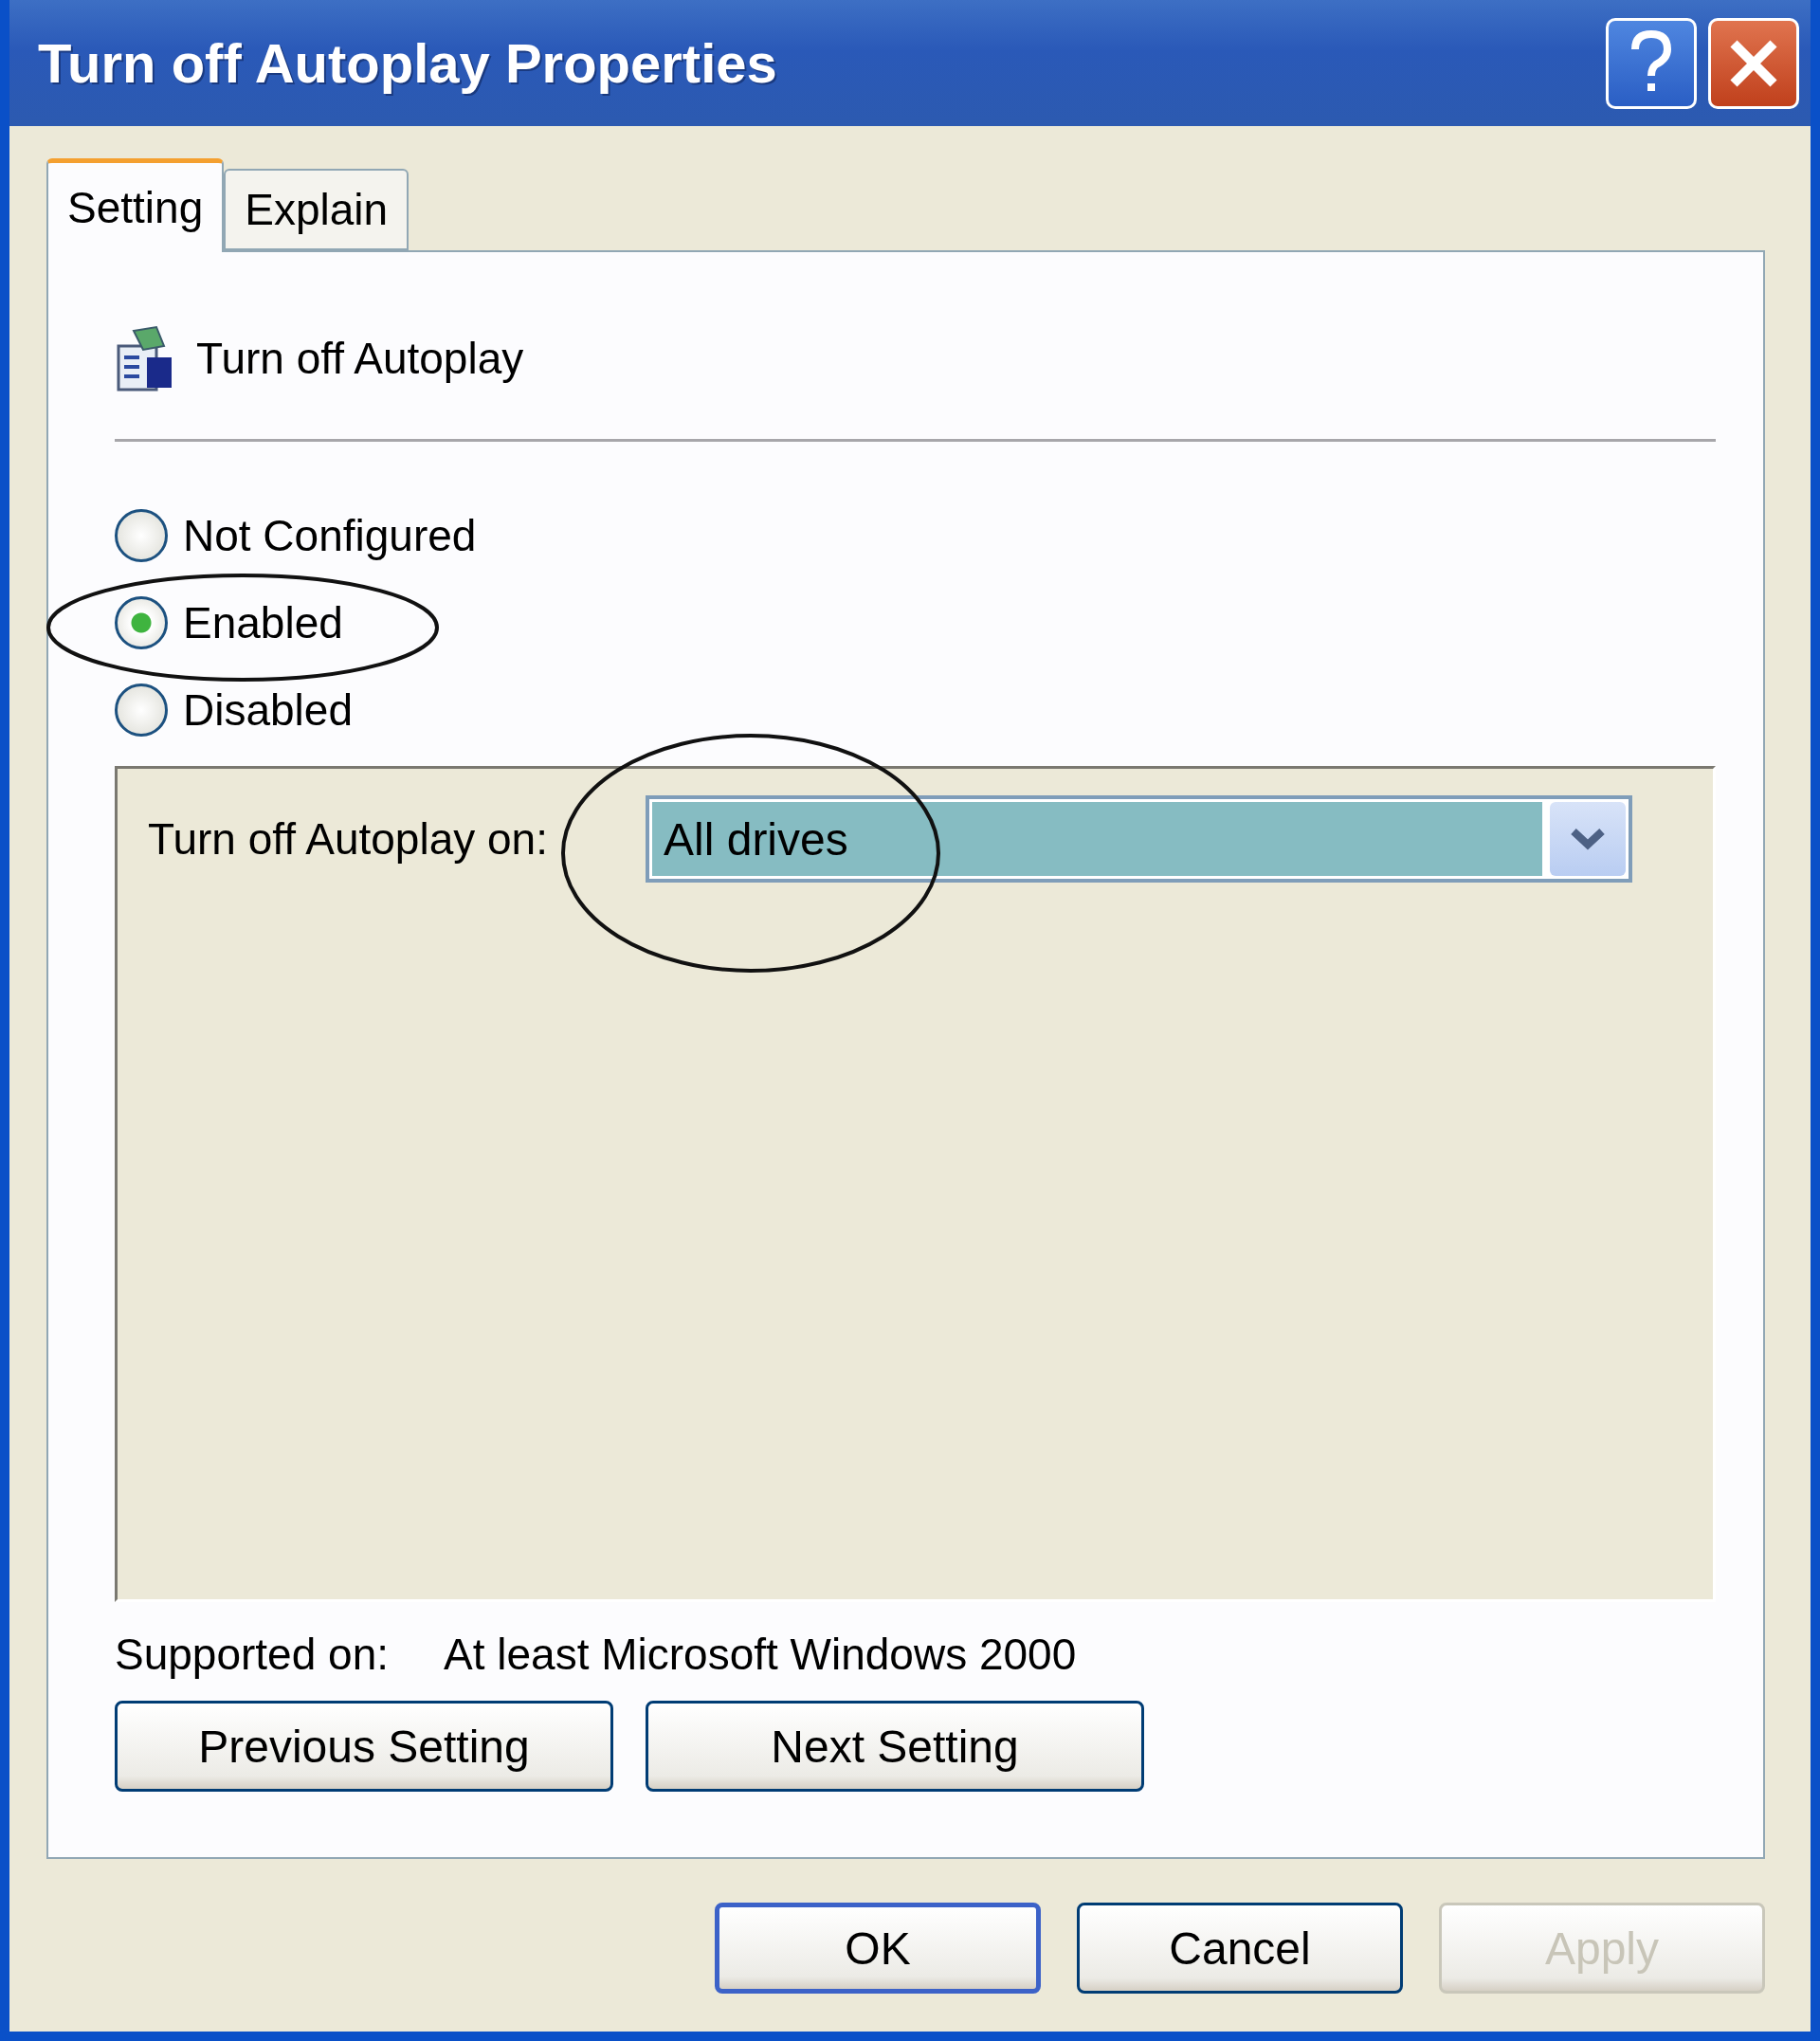 The image size is (1820, 2041). What do you see at coordinates (364, 1746) in the screenshot?
I see `nav-button: Previous Setting` at bounding box center [364, 1746].